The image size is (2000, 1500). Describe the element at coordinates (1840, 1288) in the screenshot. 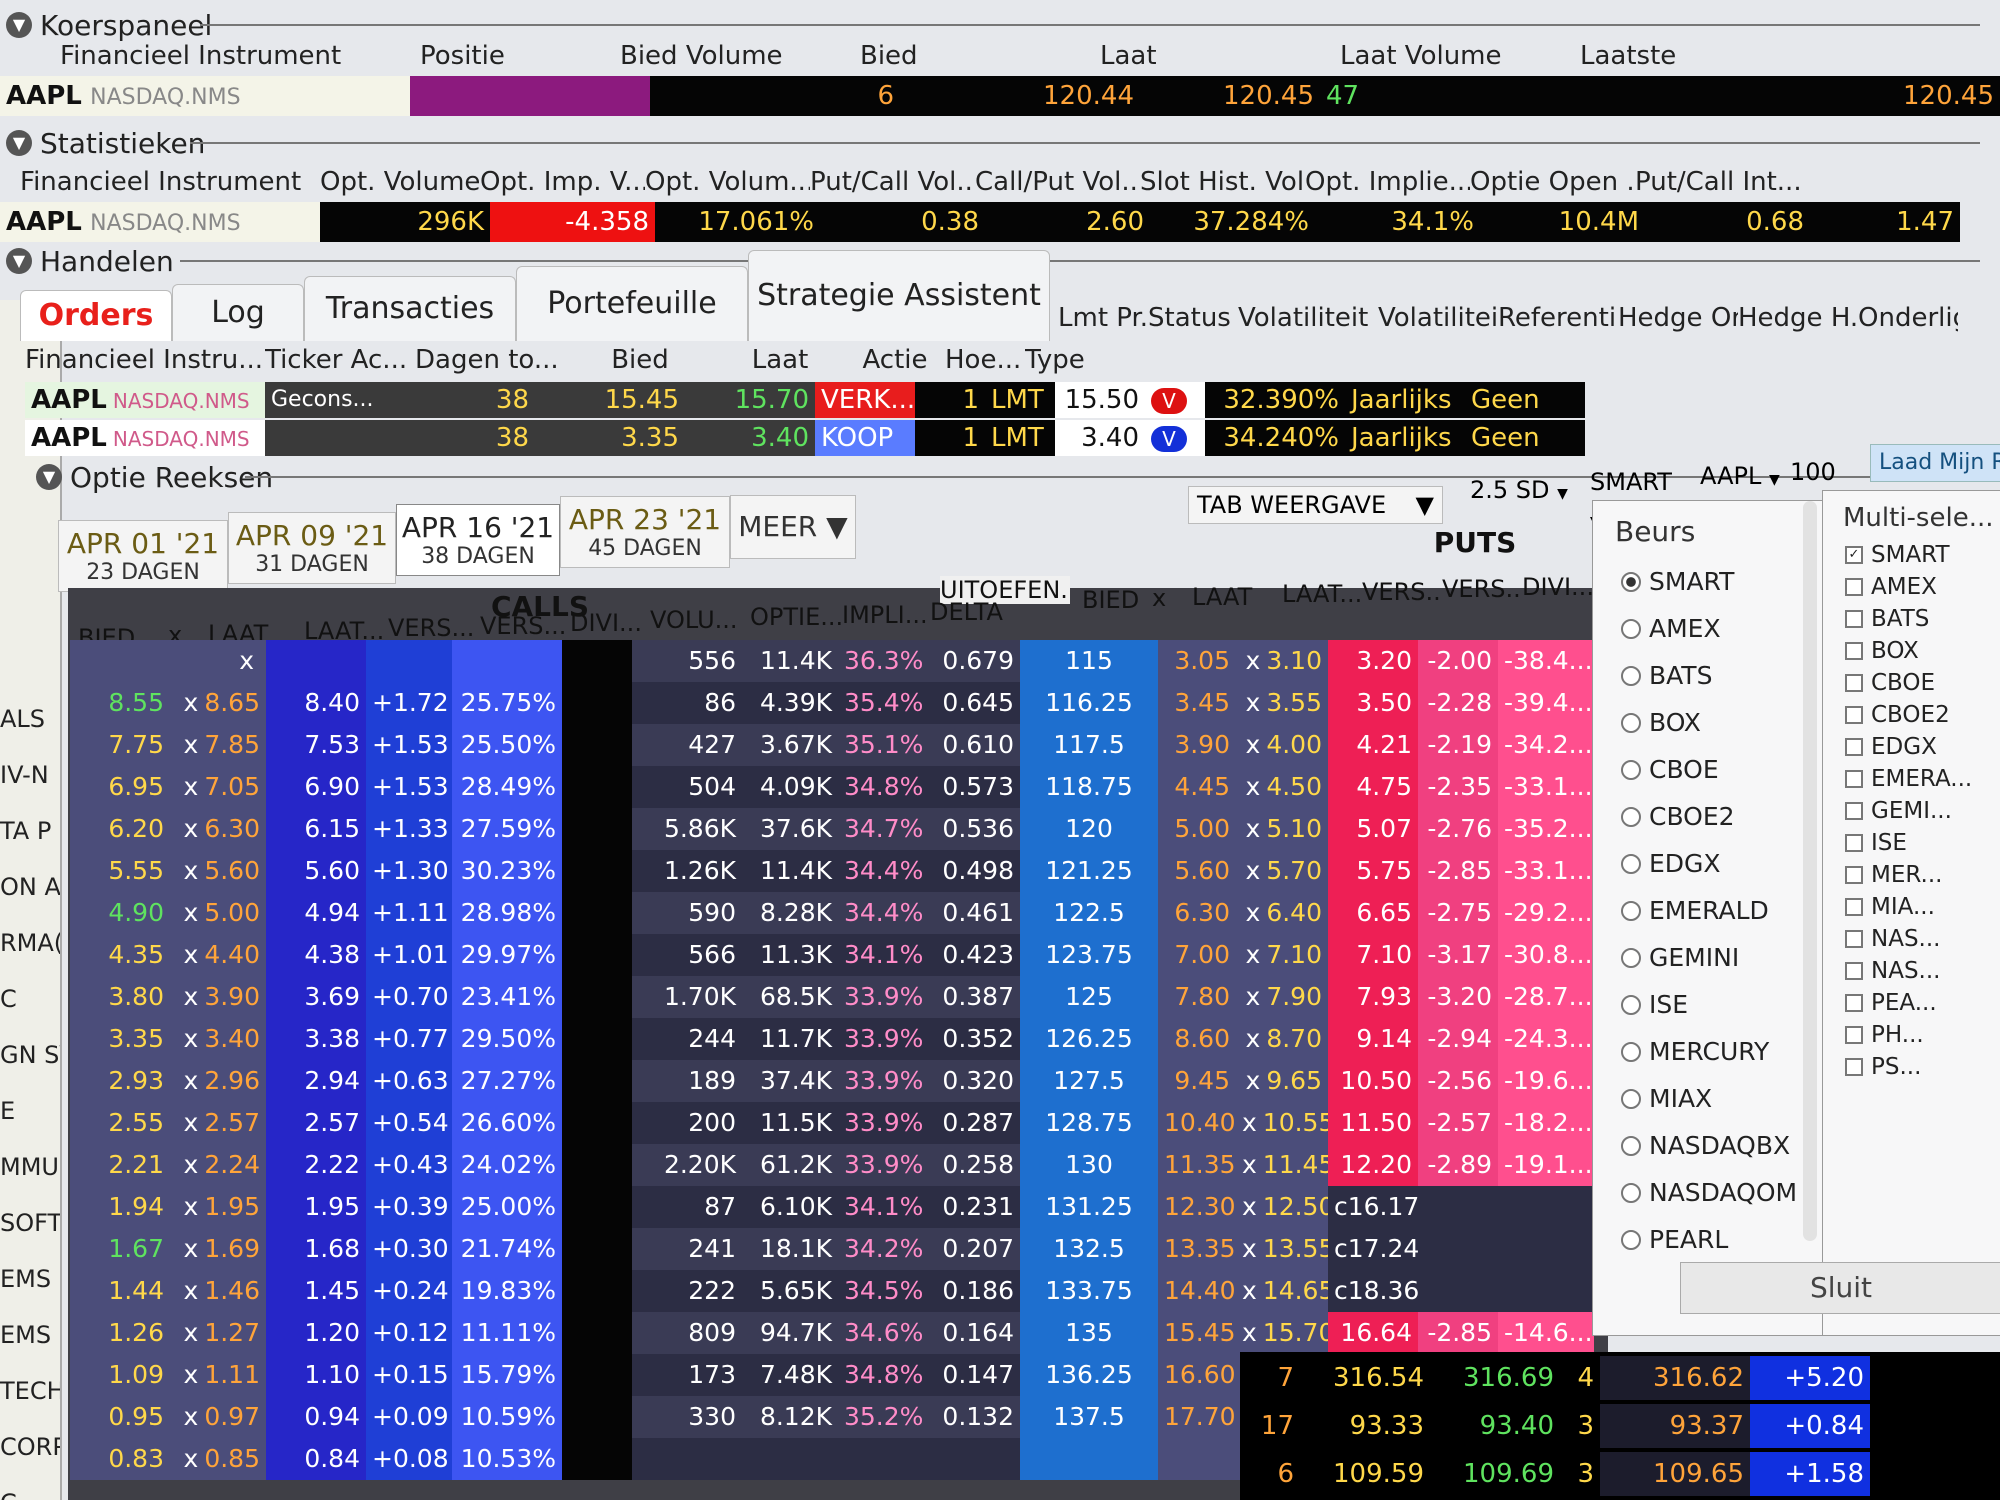

I see `close-button: Sluit` at that location.